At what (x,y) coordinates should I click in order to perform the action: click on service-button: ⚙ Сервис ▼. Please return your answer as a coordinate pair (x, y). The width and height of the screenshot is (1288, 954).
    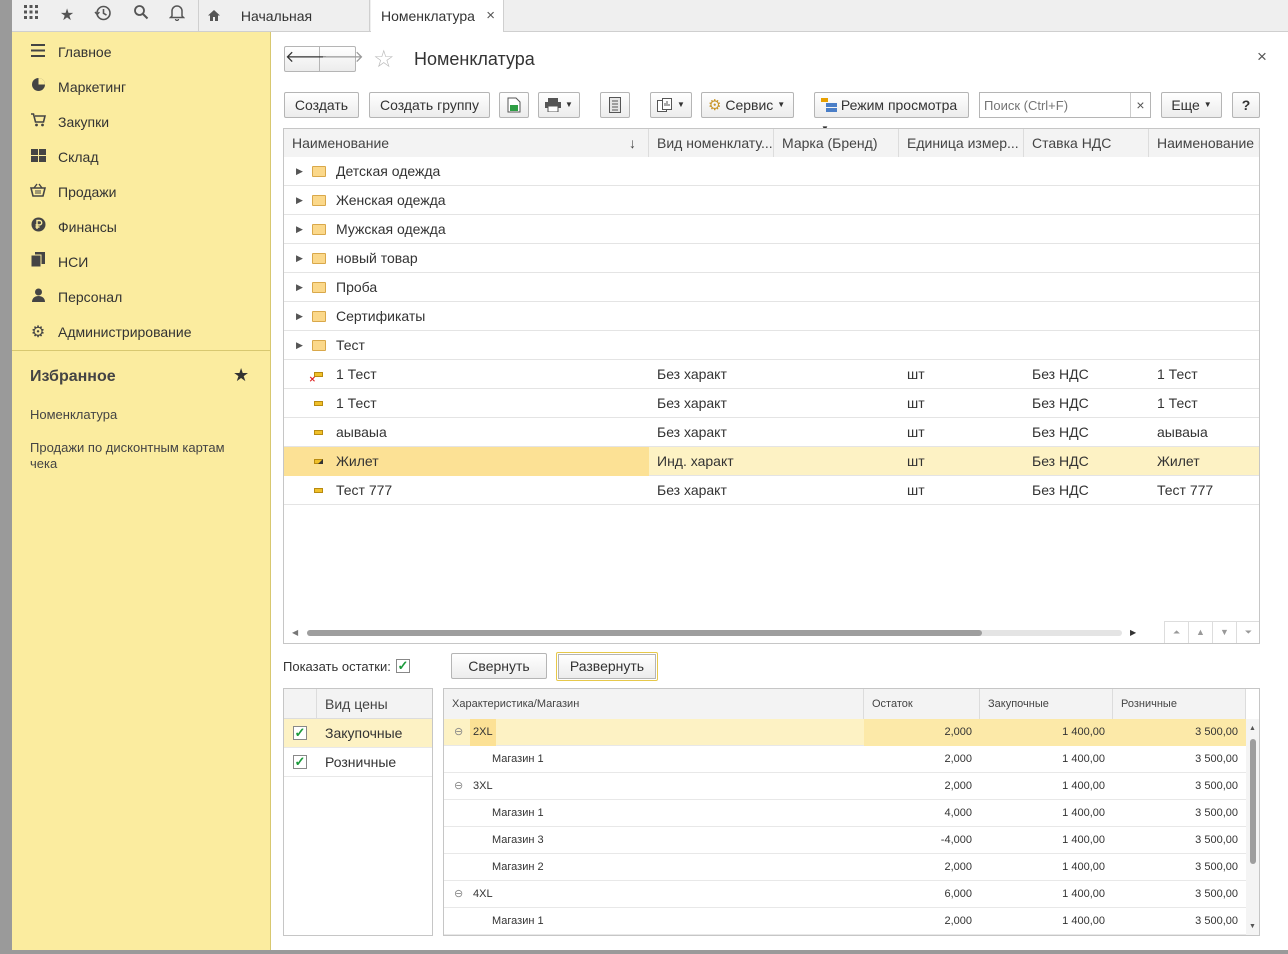
    Looking at the image, I should click on (747, 105).